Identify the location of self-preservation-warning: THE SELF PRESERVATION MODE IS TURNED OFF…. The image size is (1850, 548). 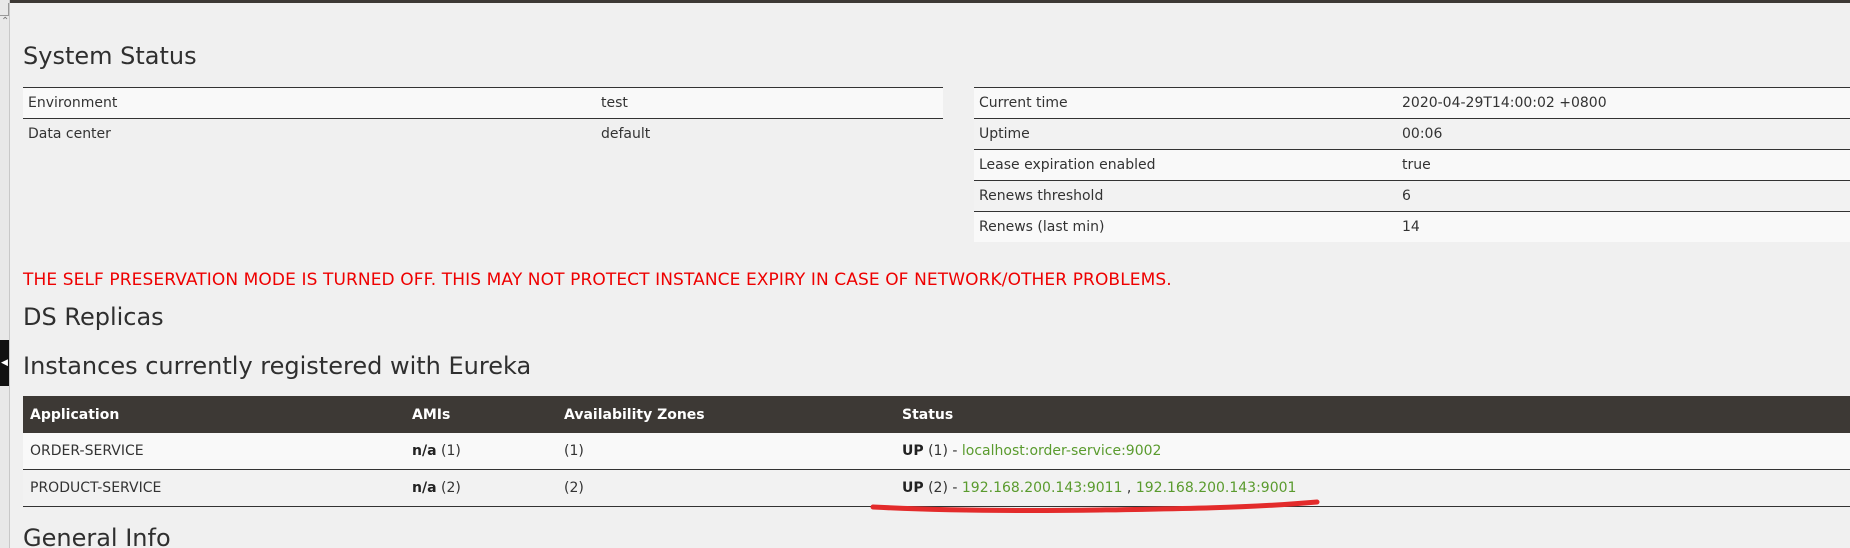
(597, 280).